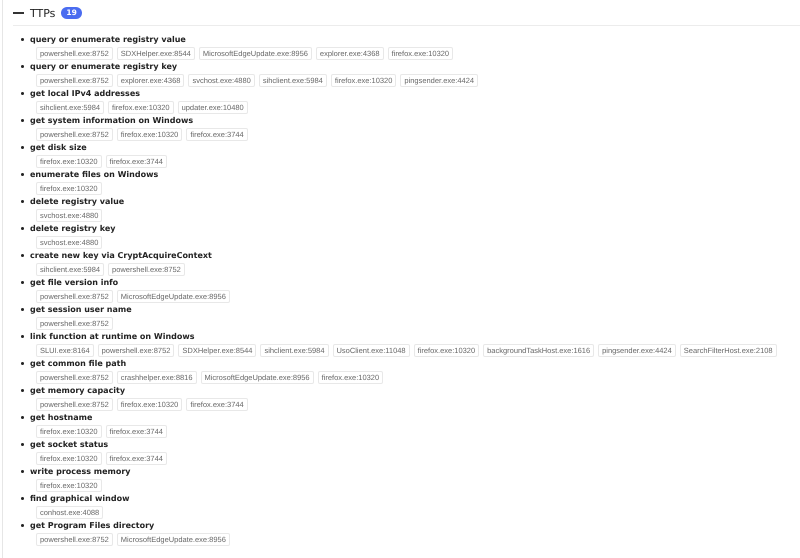 The width and height of the screenshot is (800, 558). Describe the element at coordinates (18, 13) in the screenshot. I see `collapse-icon` at that location.